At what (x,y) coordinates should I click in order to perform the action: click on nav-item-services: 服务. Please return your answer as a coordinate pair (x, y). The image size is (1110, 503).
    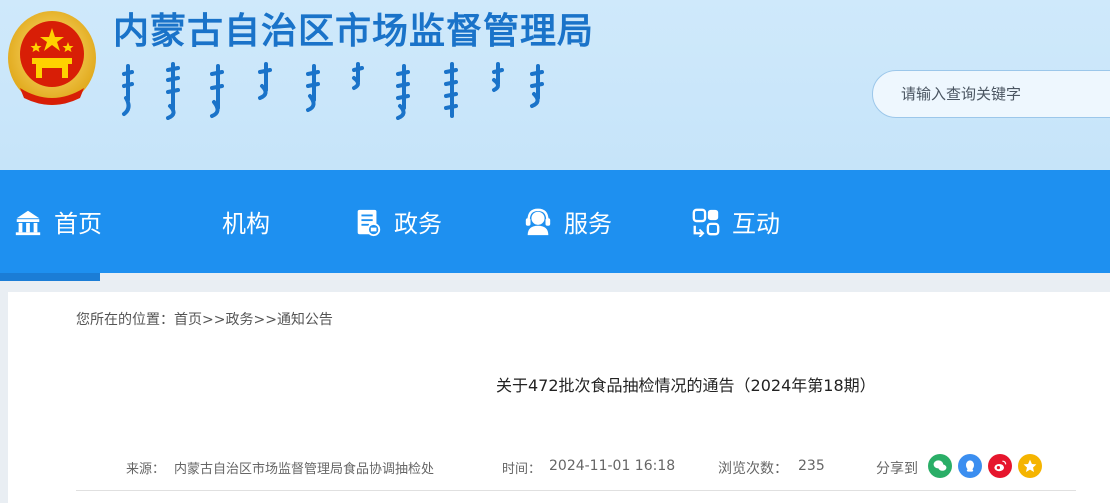
    Looking at the image, I should click on (567, 221).